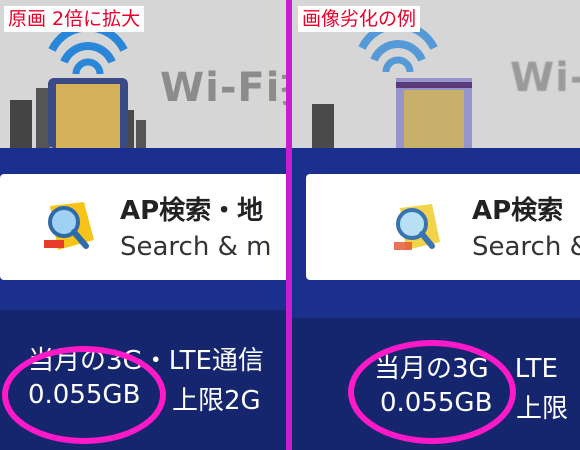  I want to click on card-title: AP検索・地, so click(192, 211).